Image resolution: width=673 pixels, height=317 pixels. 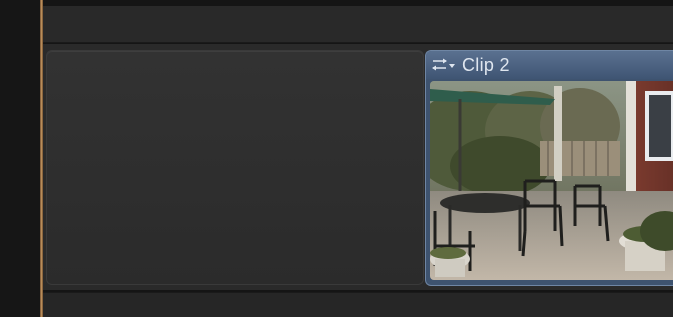 What do you see at coordinates (41, 158) in the screenshot?
I see `playhead` at bounding box center [41, 158].